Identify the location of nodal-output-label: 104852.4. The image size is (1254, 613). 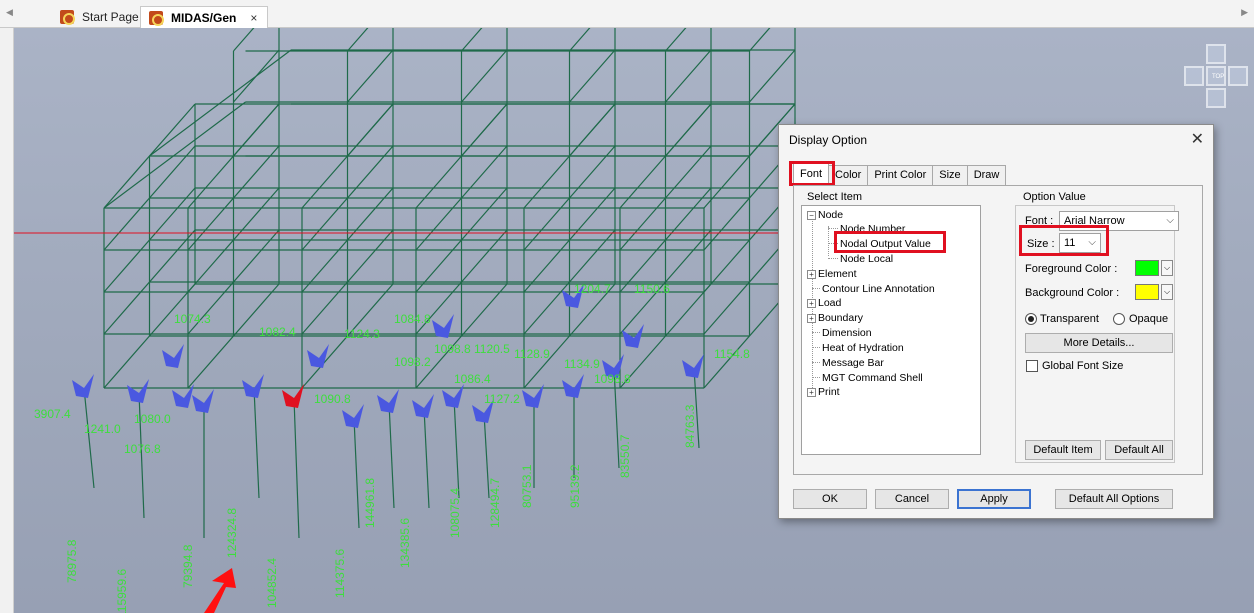
(272, 583).